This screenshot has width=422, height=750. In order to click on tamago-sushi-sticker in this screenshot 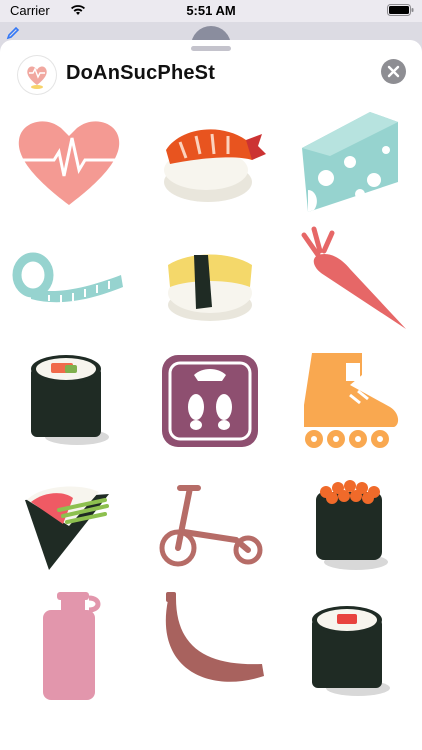, I will do `click(210, 280)`.